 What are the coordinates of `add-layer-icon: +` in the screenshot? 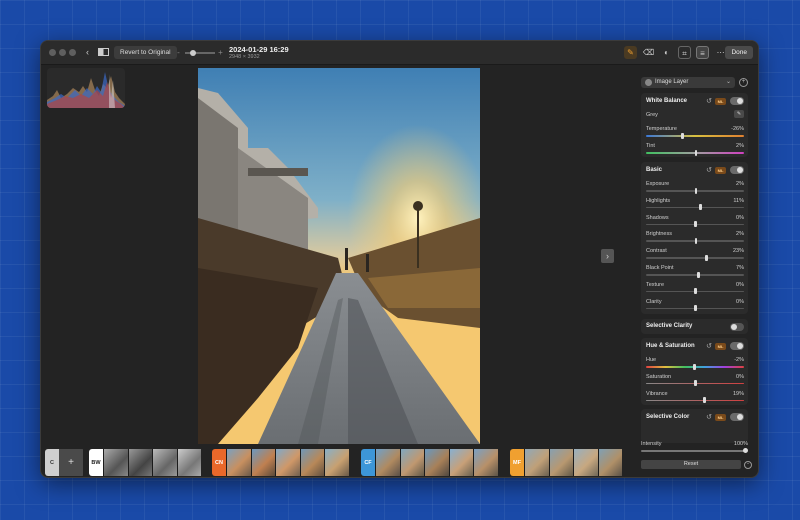 It's located at (743, 82).